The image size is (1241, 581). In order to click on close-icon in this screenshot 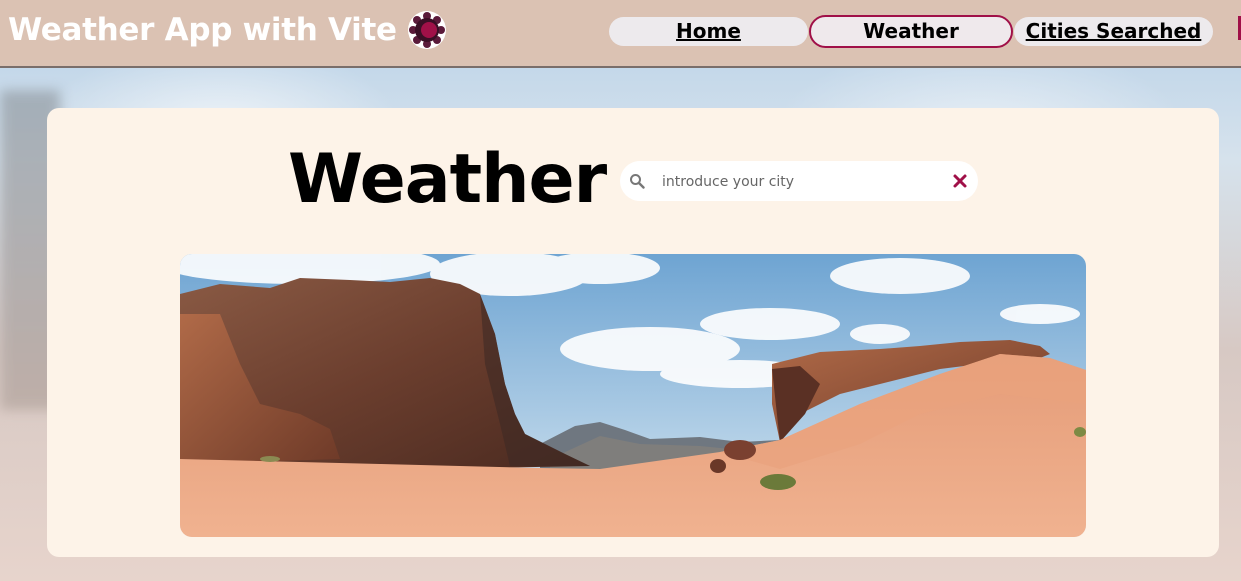, I will do `click(960, 181)`.